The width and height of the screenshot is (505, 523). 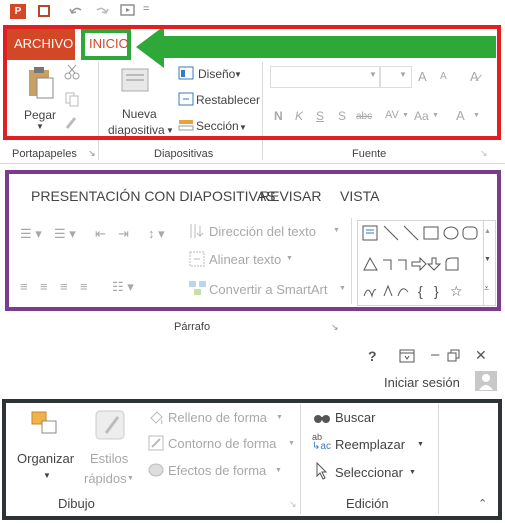 I want to click on signin-link: Iniciar sesión, so click(x=422, y=382).